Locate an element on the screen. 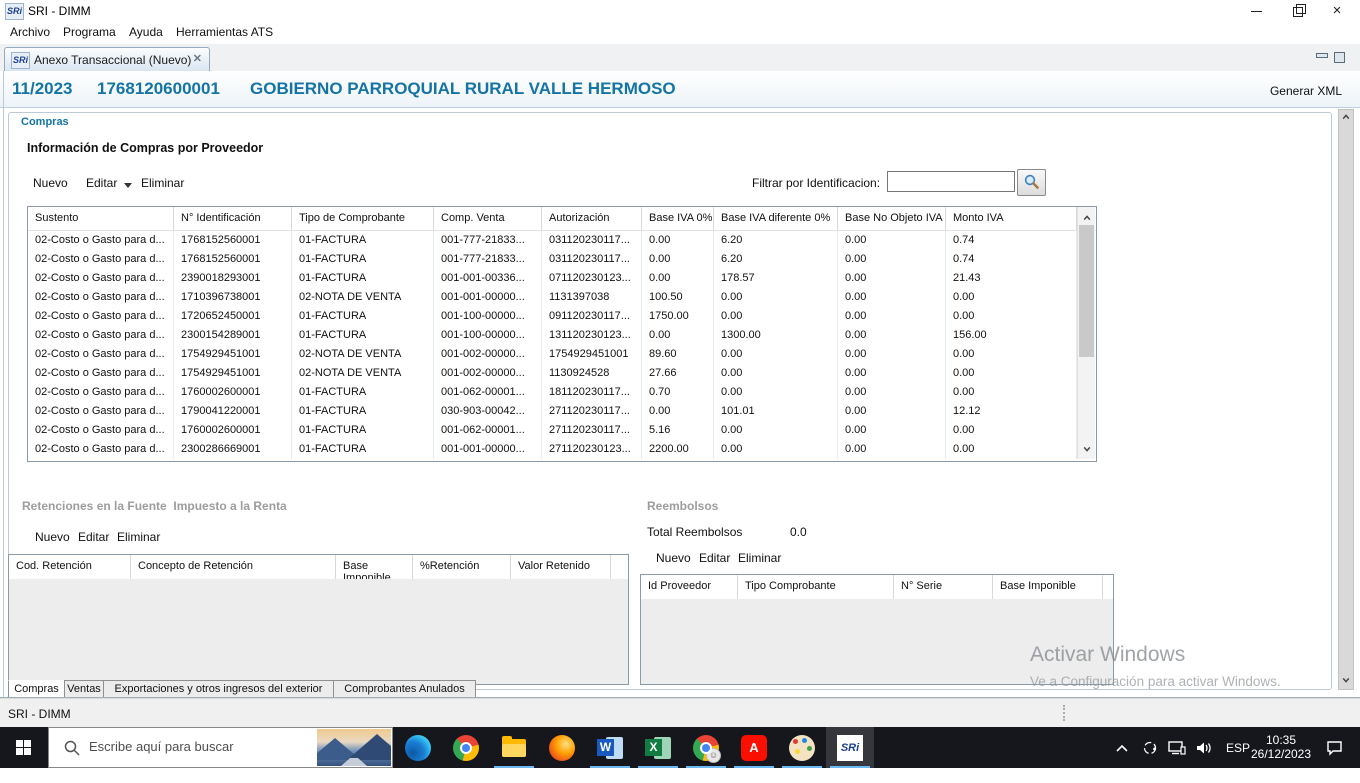  scroll-down-icon is located at coordinates (1086, 448).